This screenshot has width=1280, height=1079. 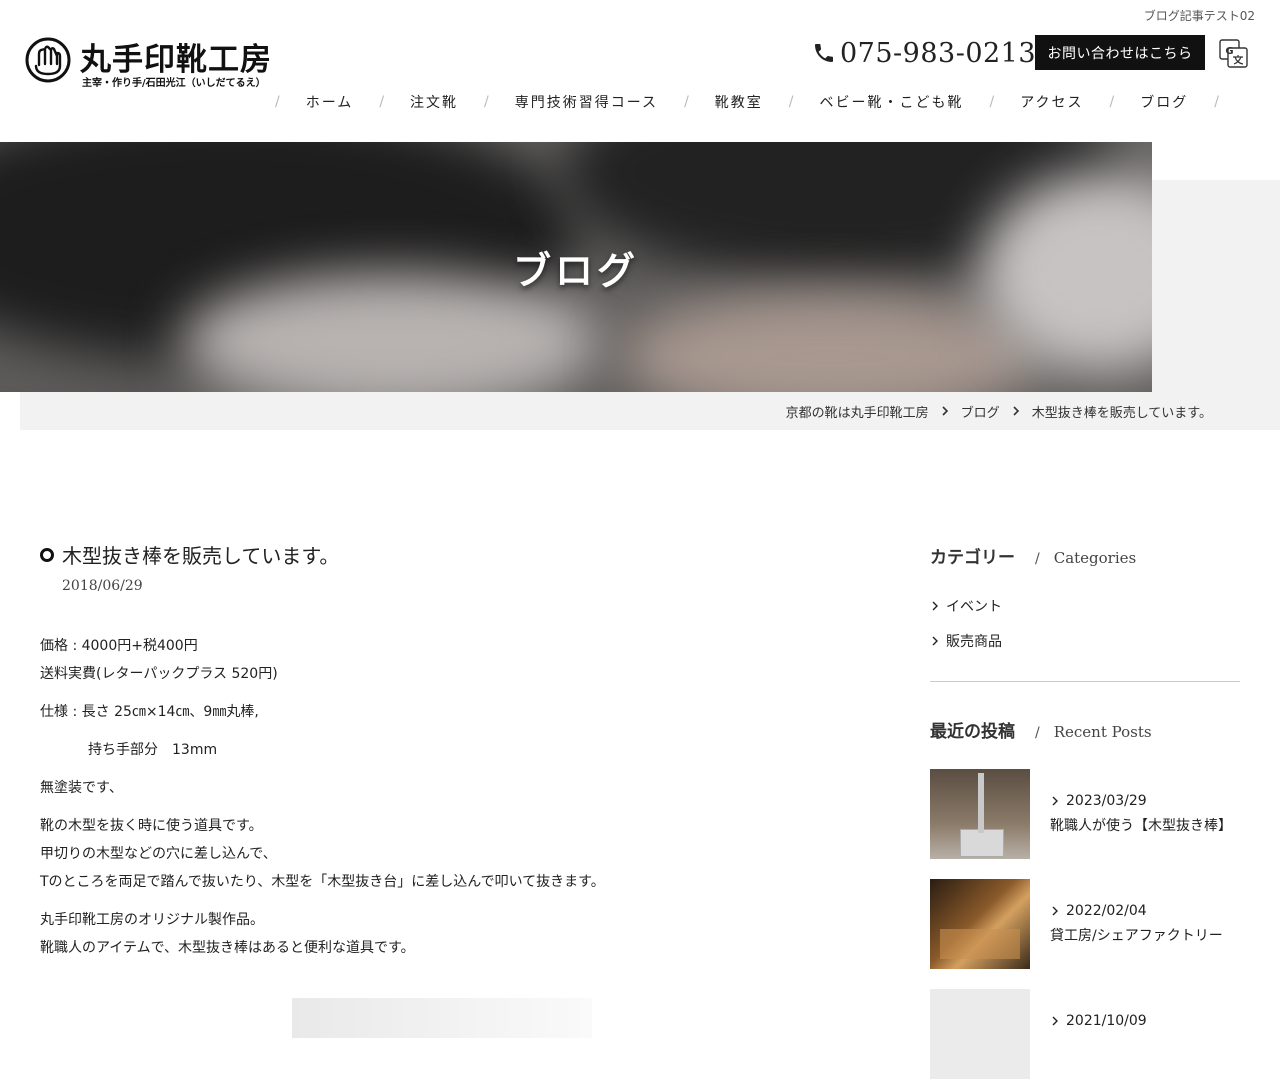 What do you see at coordinates (47, 554) in the screenshot?
I see `bullet-circle-icon` at bounding box center [47, 554].